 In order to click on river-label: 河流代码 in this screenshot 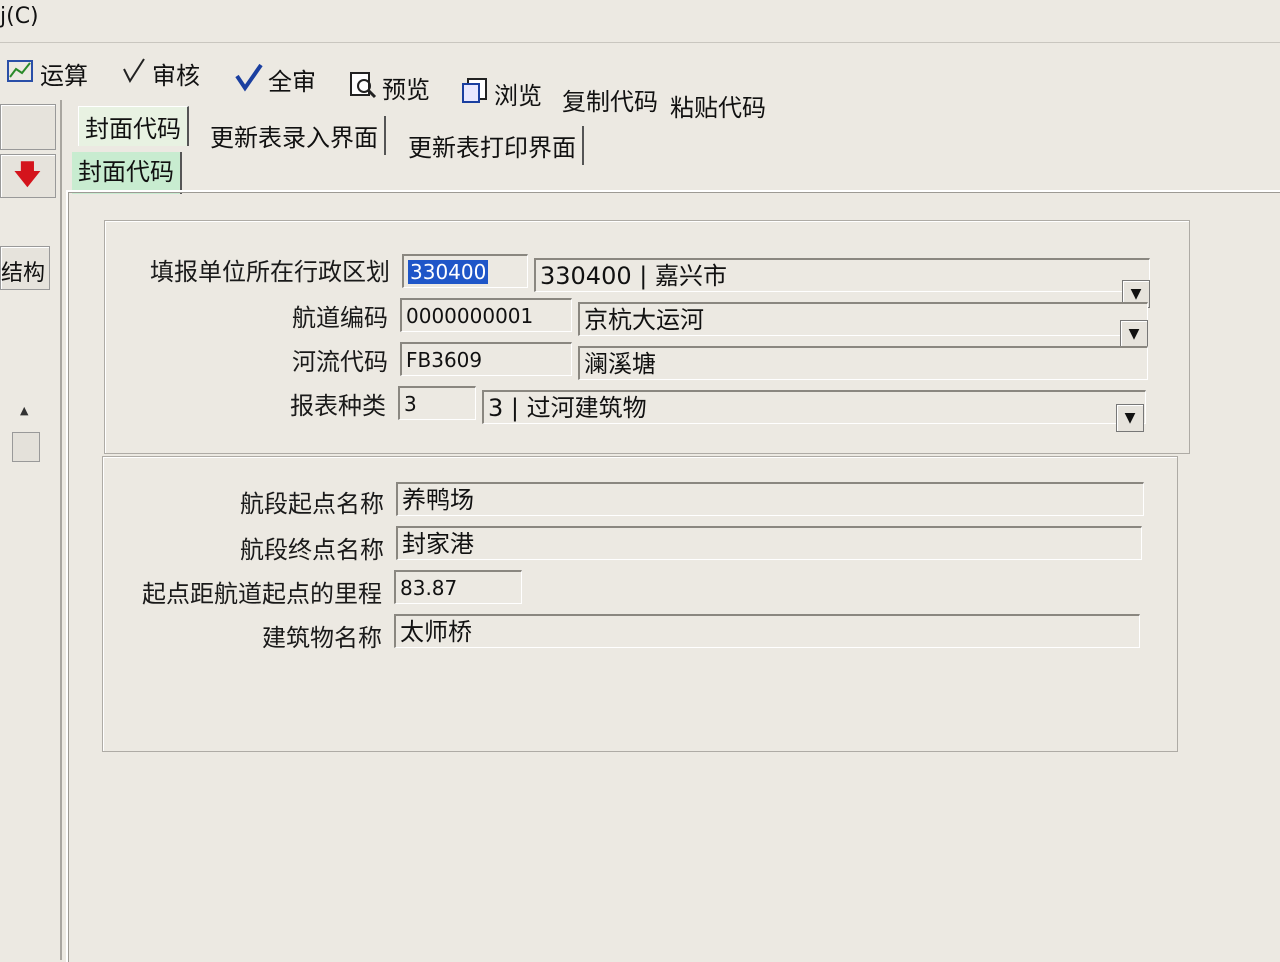, I will do `click(340, 362)`.